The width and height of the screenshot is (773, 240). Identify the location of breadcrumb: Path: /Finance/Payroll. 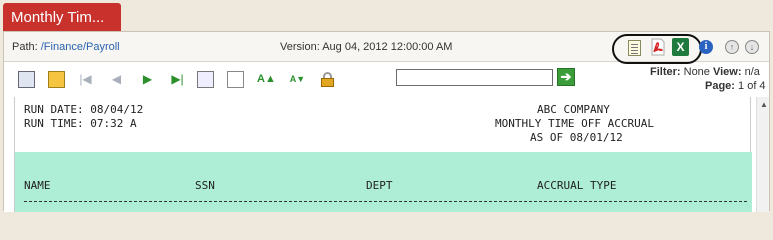
(66, 47).